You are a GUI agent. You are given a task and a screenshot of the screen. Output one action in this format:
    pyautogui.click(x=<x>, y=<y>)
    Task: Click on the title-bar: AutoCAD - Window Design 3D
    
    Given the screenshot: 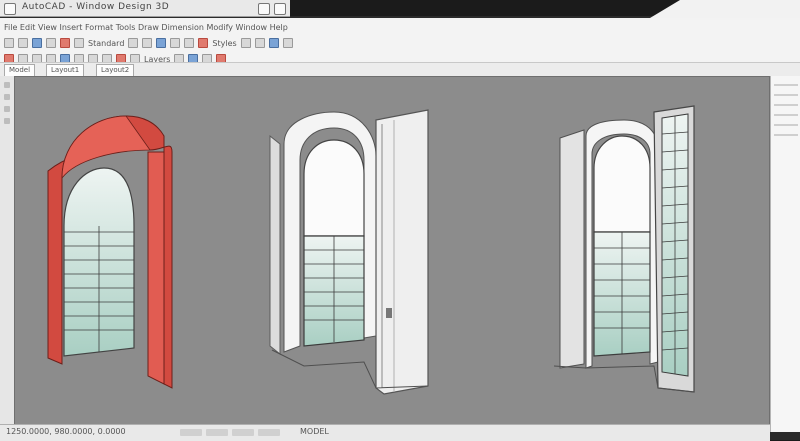 What is the action you would take?
    pyautogui.click(x=145, y=8)
    